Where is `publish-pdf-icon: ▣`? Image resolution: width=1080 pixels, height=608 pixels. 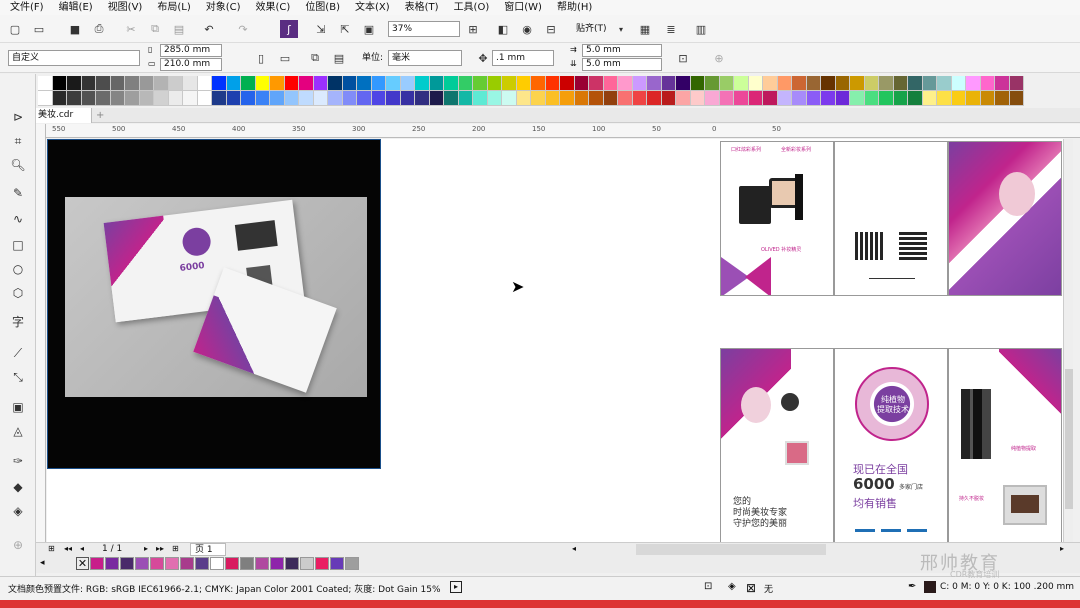 publish-pdf-icon: ▣ is located at coordinates (369, 29).